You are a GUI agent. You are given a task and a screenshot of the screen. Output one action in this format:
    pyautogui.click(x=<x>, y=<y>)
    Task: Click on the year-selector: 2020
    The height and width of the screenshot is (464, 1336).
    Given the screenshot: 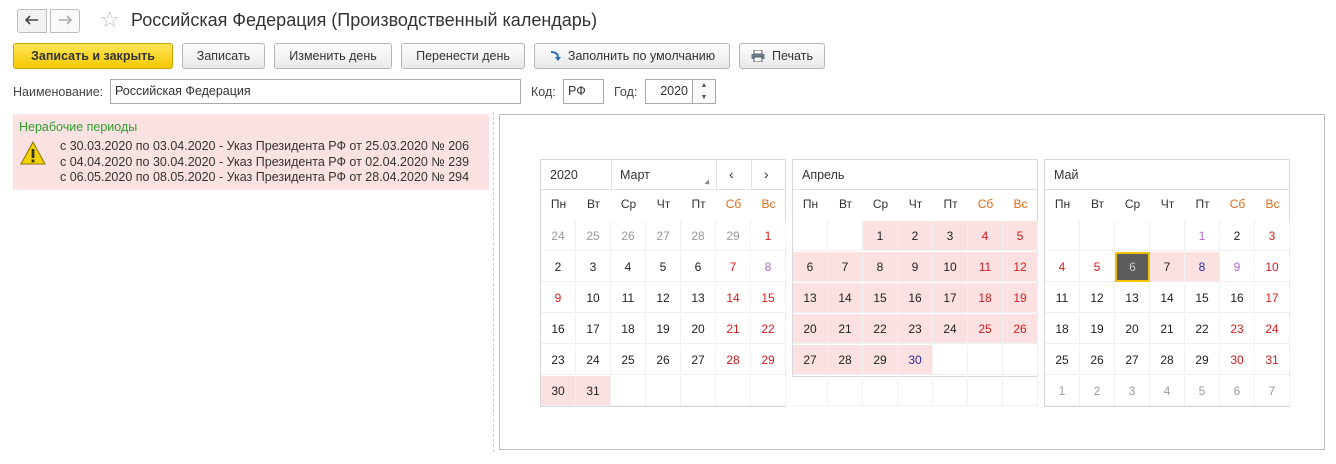 What is the action you would take?
    pyautogui.click(x=564, y=175)
    